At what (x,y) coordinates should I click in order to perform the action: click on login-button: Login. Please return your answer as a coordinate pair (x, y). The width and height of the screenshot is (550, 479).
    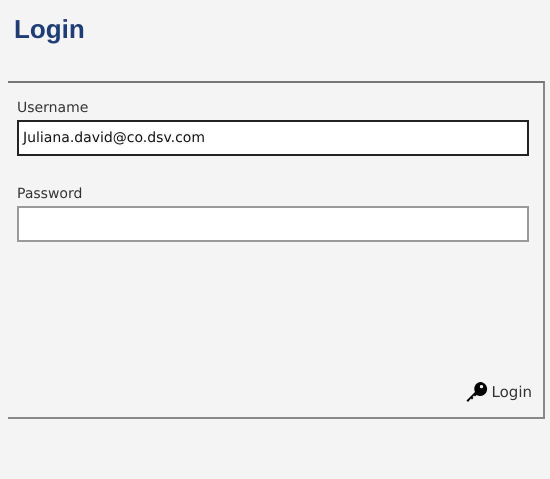
    Looking at the image, I should click on (499, 392).